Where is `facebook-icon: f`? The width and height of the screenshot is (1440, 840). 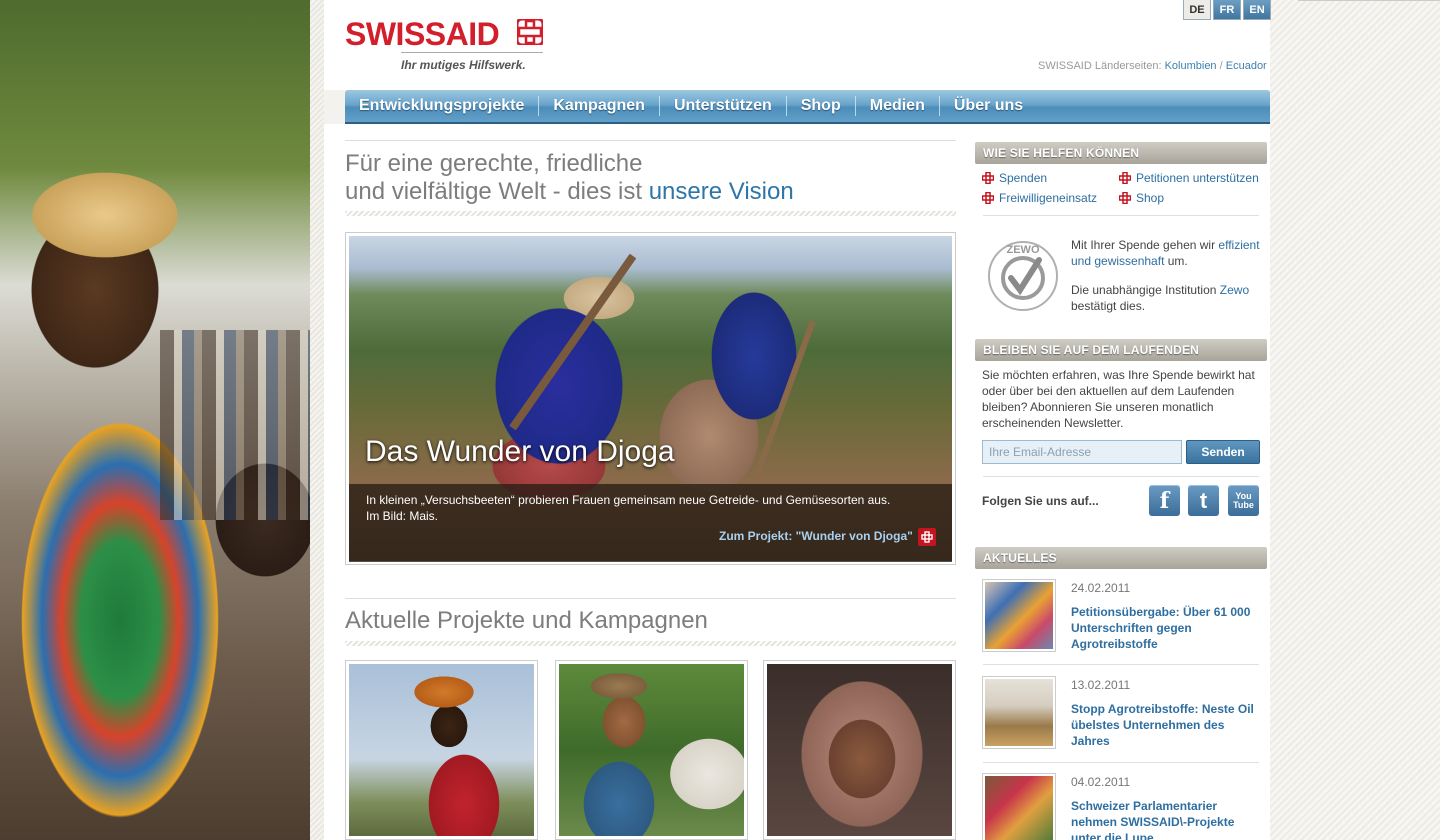 facebook-icon: f is located at coordinates (1164, 500).